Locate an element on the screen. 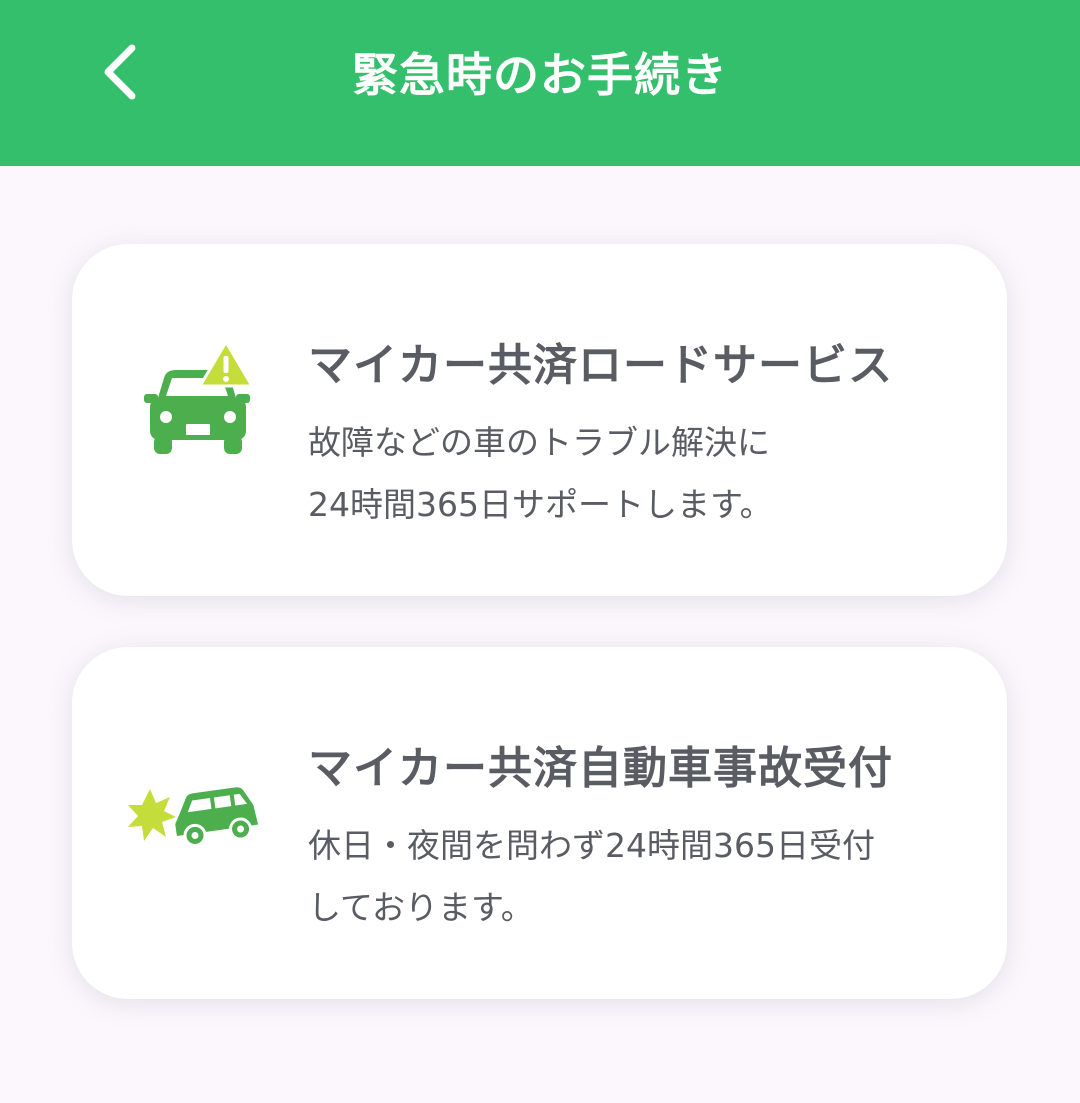  accident-report-title: マイカー共済自動車事故受付 is located at coordinates (600, 768).